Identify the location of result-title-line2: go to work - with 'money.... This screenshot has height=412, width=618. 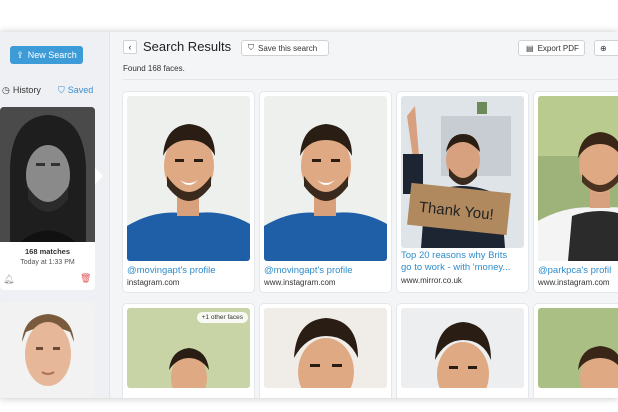
(463, 268).